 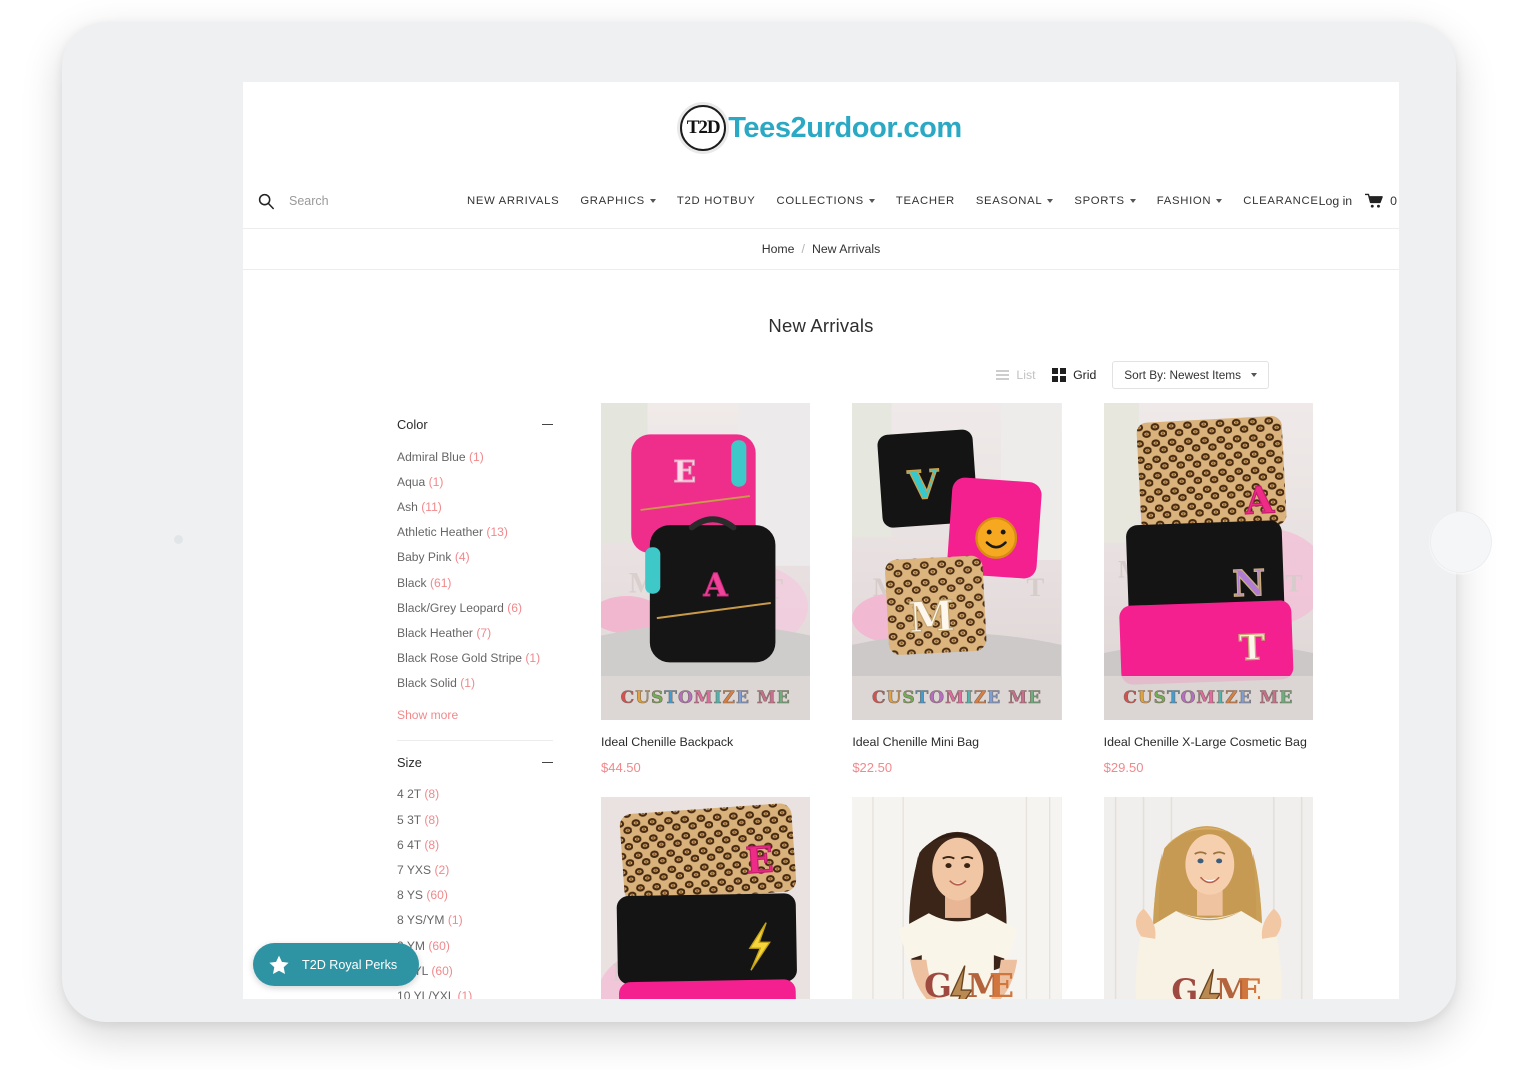 What do you see at coordinates (475, 506) in the screenshot?
I see `facet-option: Ash (11)` at bounding box center [475, 506].